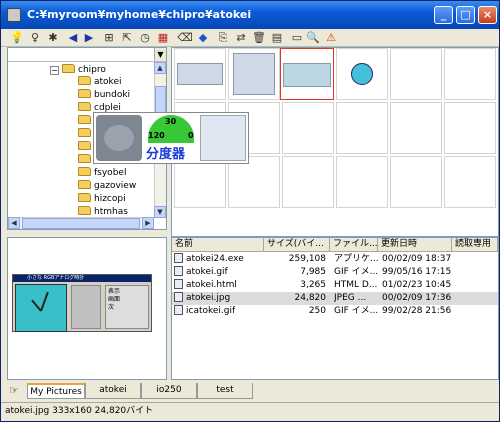 The height and width of the screenshot is (422, 500). What do you see at coordinates (56, 391) in the screenshot?
I see `tab-my-pictures: My Pictures` at bounding box center [56, 391].